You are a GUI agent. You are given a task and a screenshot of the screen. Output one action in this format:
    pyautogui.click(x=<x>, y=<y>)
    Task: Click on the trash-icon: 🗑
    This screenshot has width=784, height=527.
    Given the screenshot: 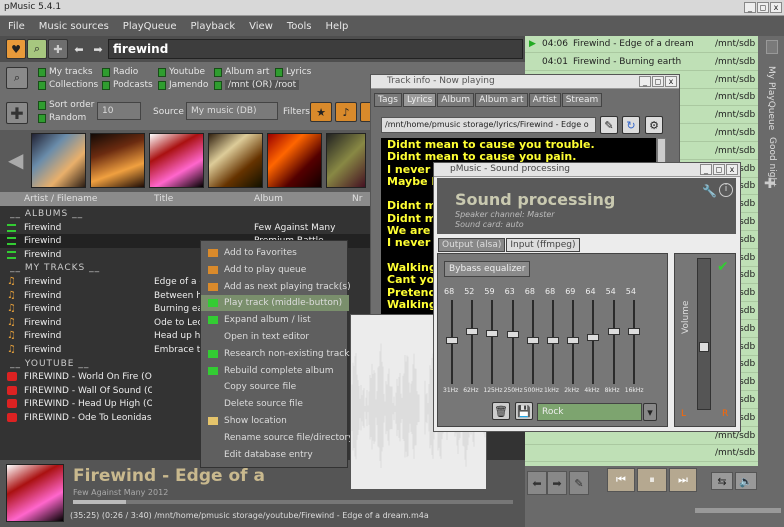 What is the action you would take?
    pyautogui.click(x=501, y=411)
    